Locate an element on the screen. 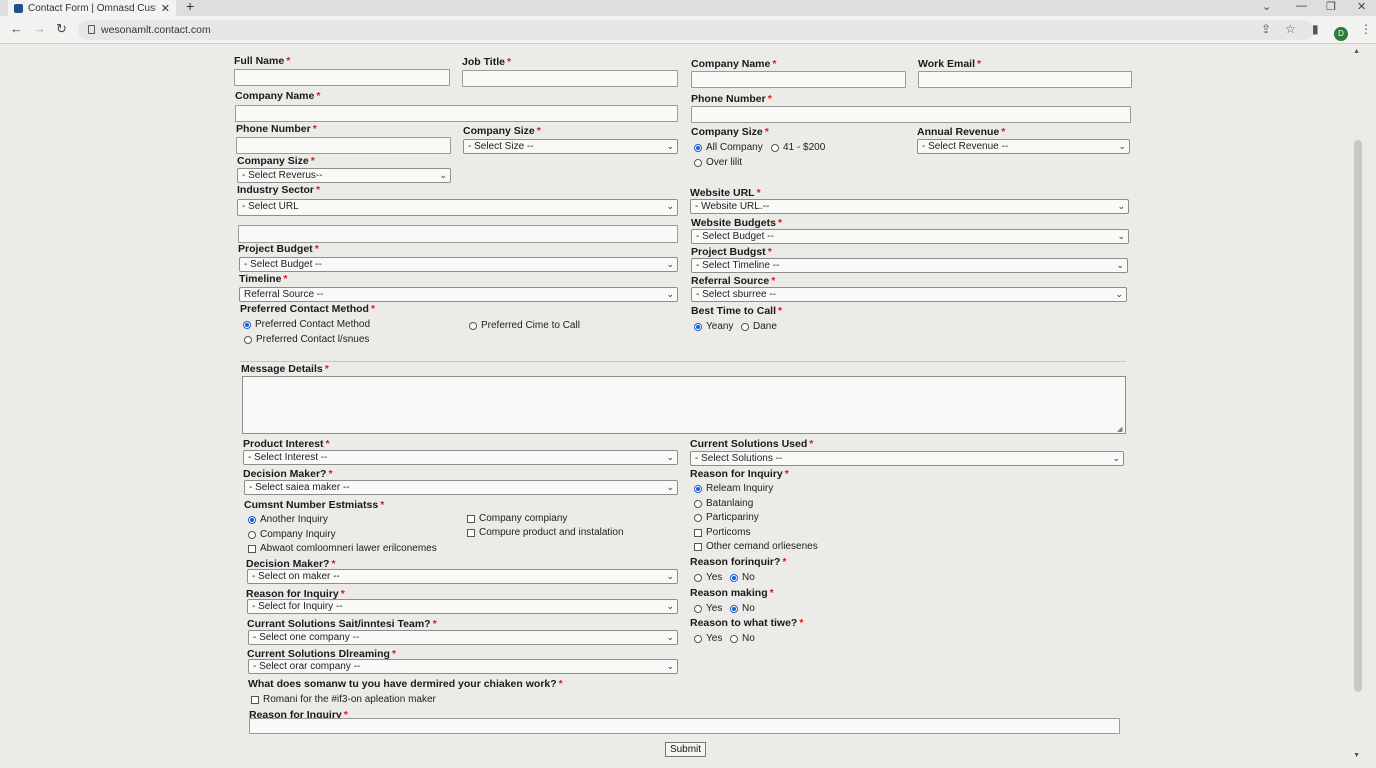 The height and width of the screenshot is (768, 1376). forward-arrow-icon: → is located at coordinates (39, 28).